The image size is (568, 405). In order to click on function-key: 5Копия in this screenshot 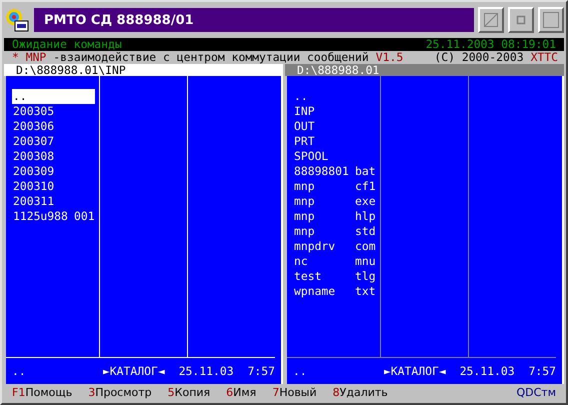, I will do `click(189, 393)`.